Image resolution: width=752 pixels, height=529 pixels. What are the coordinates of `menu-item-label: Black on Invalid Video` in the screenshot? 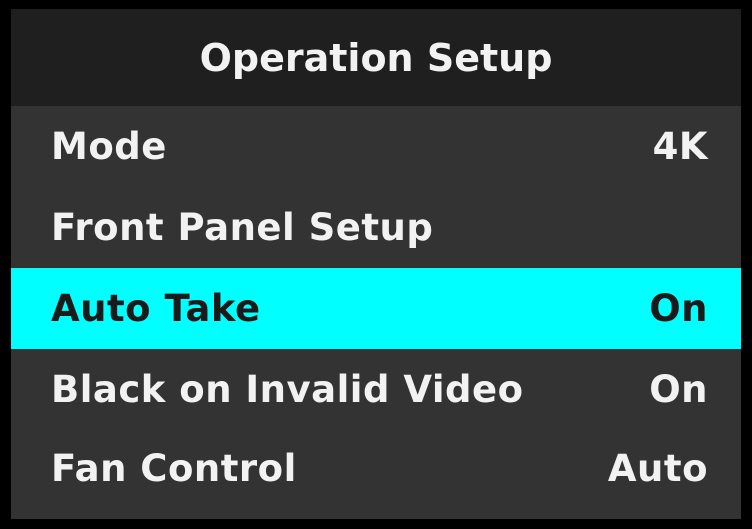 It's located at (287, 389).